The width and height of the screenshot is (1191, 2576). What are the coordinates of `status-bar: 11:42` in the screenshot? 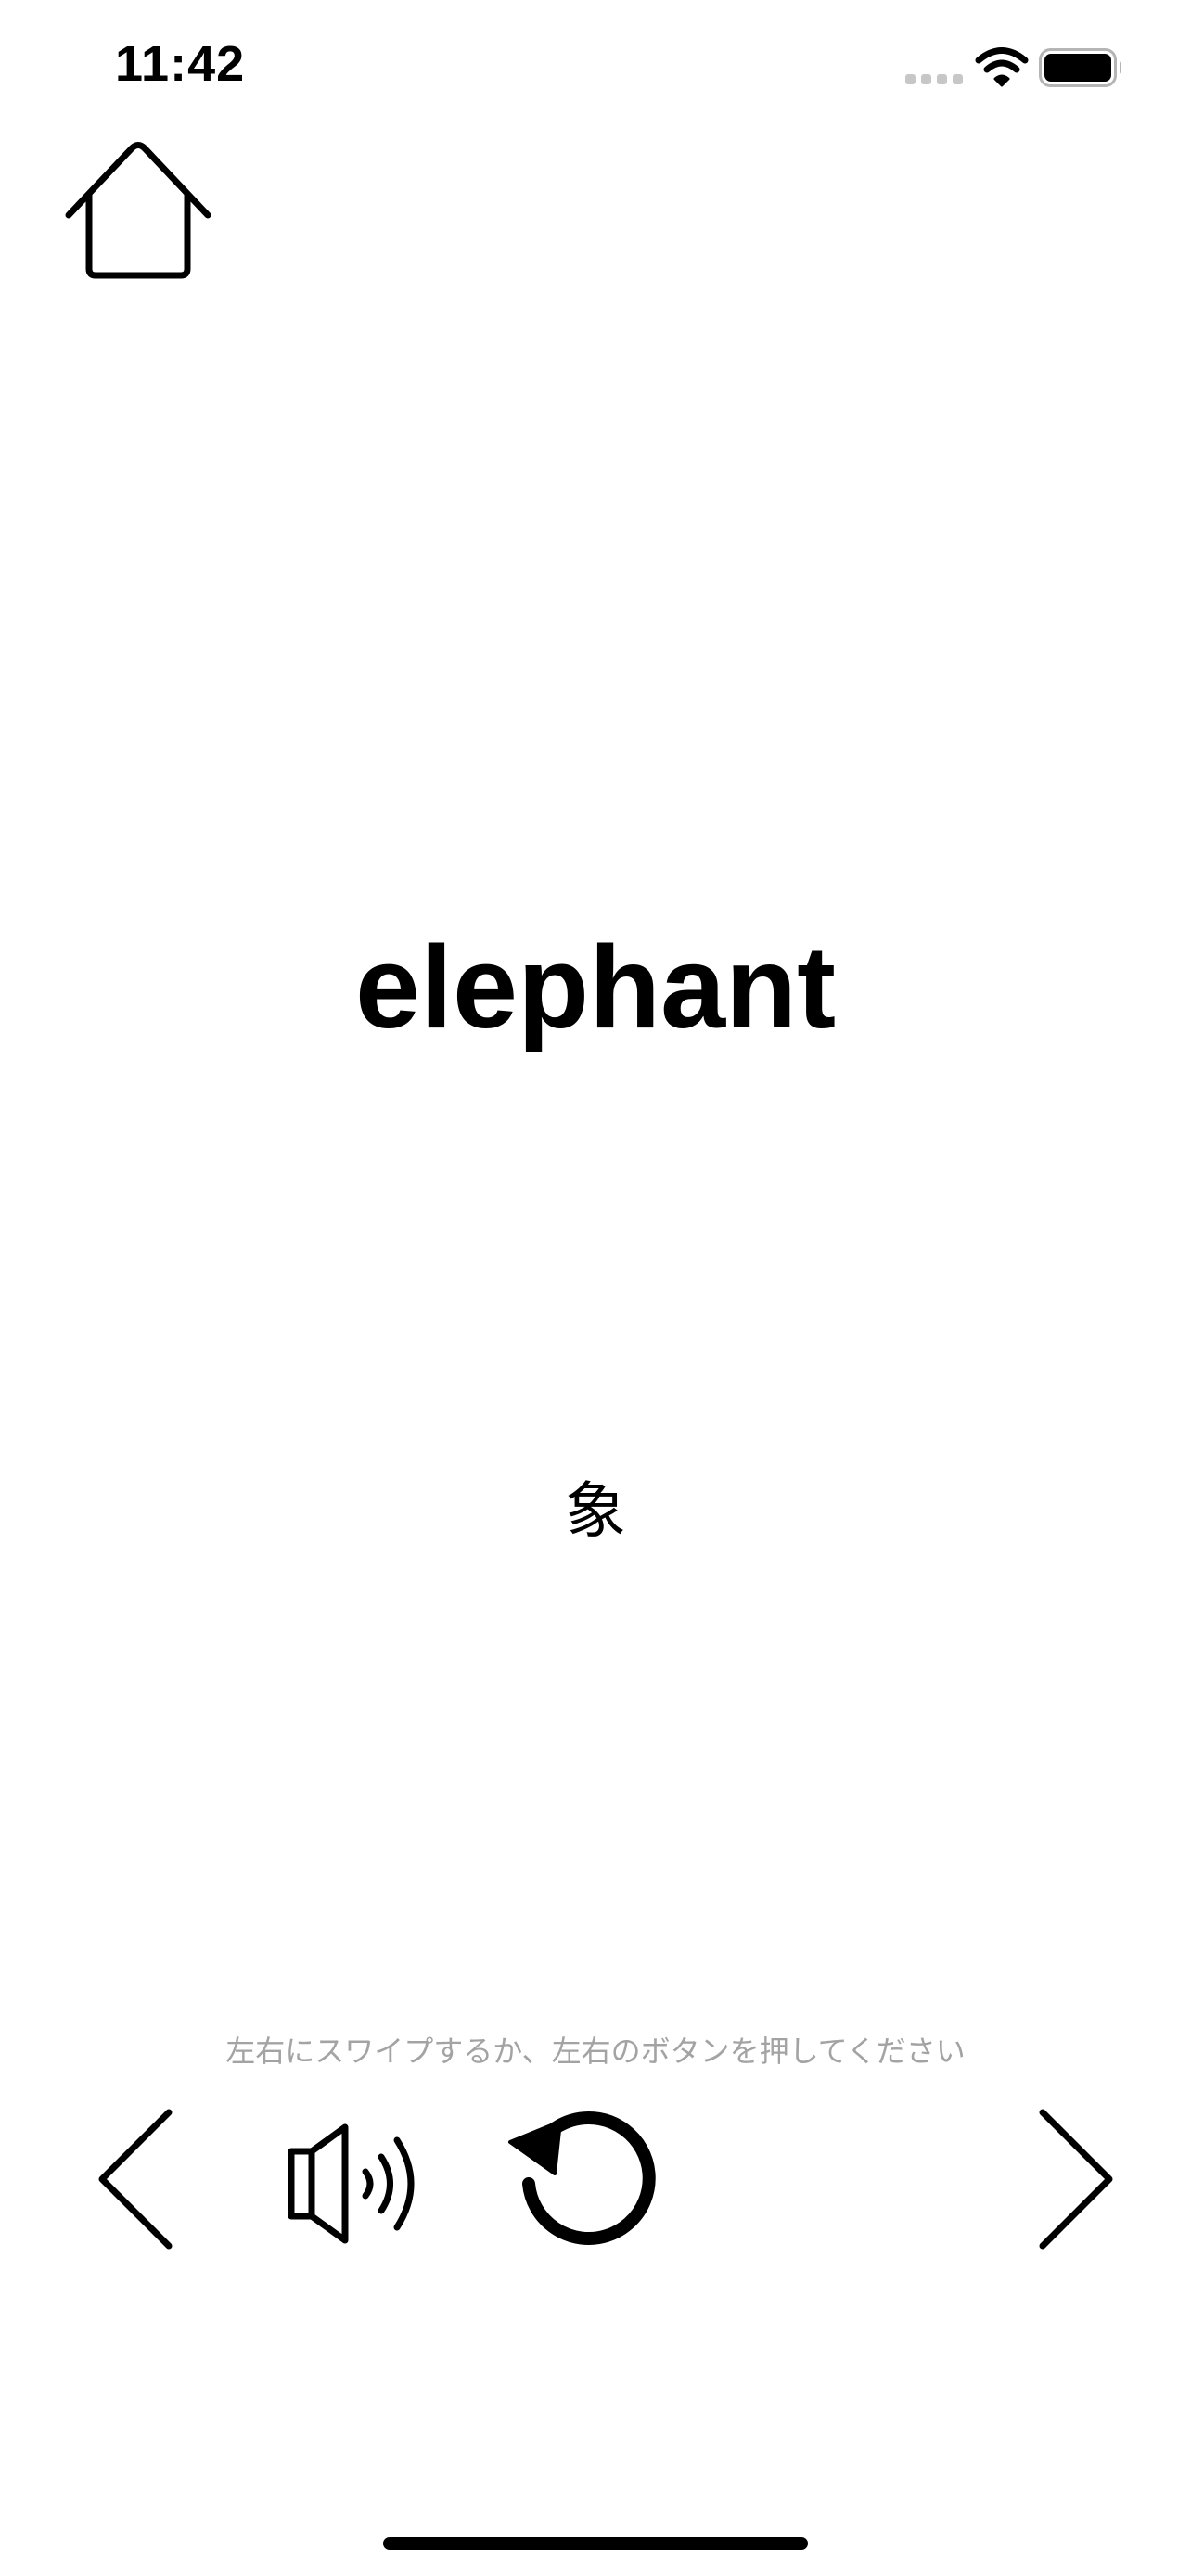 It's located at (595, 65).